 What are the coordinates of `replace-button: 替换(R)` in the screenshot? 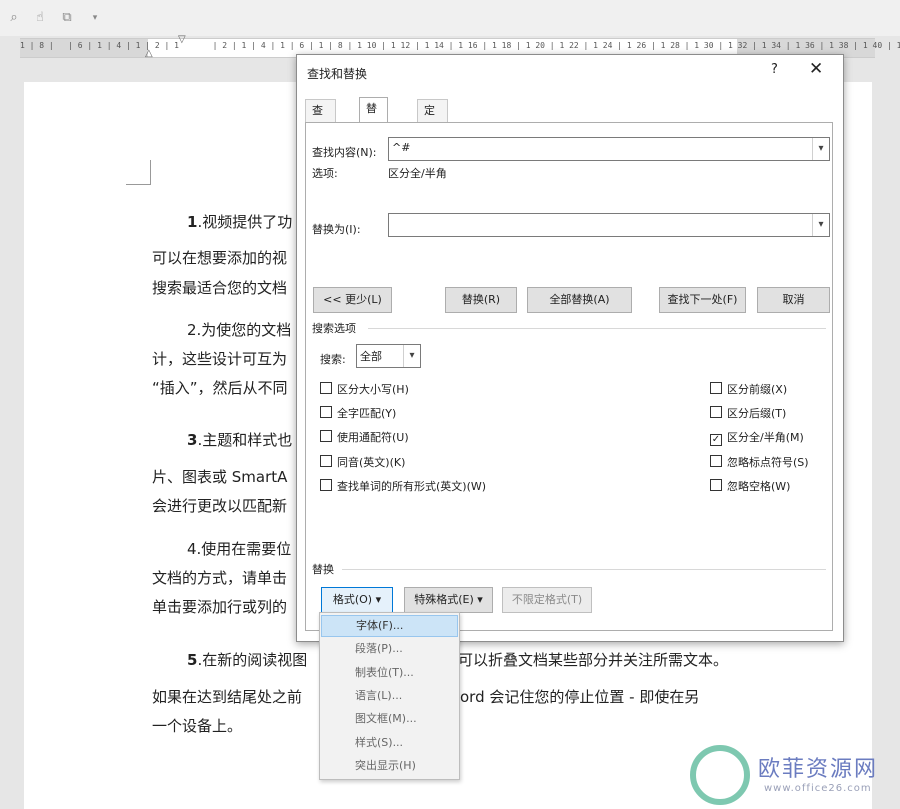 It's located at (481, 300).